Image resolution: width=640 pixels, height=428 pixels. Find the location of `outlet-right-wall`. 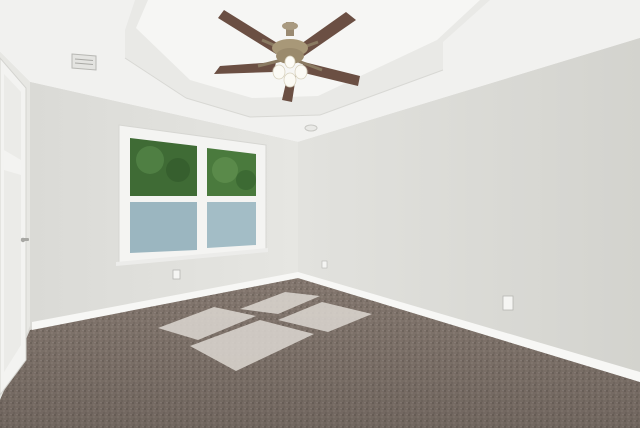

outlet-right-wall is located at coordinates (508, 303).